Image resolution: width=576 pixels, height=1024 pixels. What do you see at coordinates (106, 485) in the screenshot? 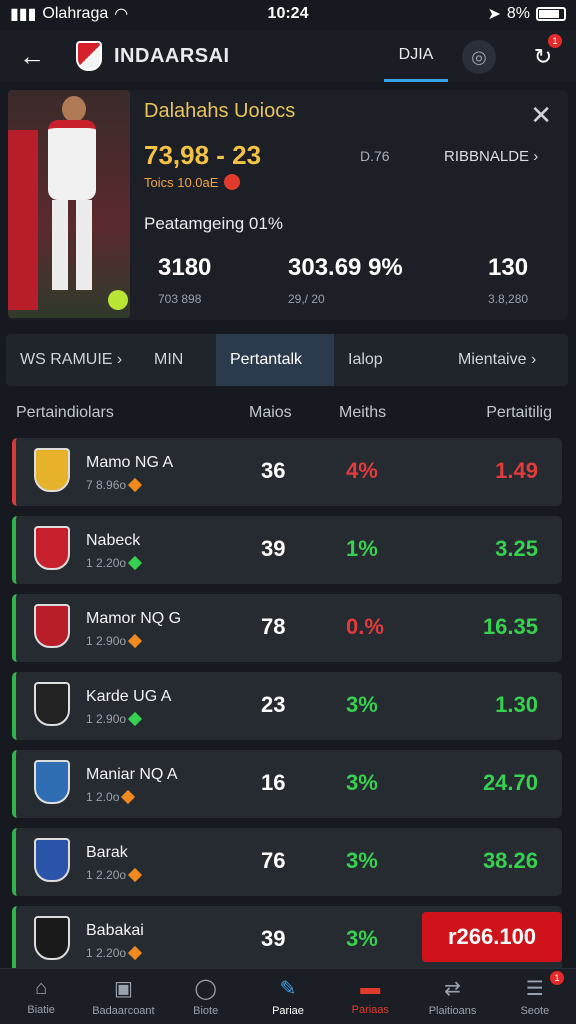
I see `team-sub-label: 7 8.96o` at bounding box center [106, 485].